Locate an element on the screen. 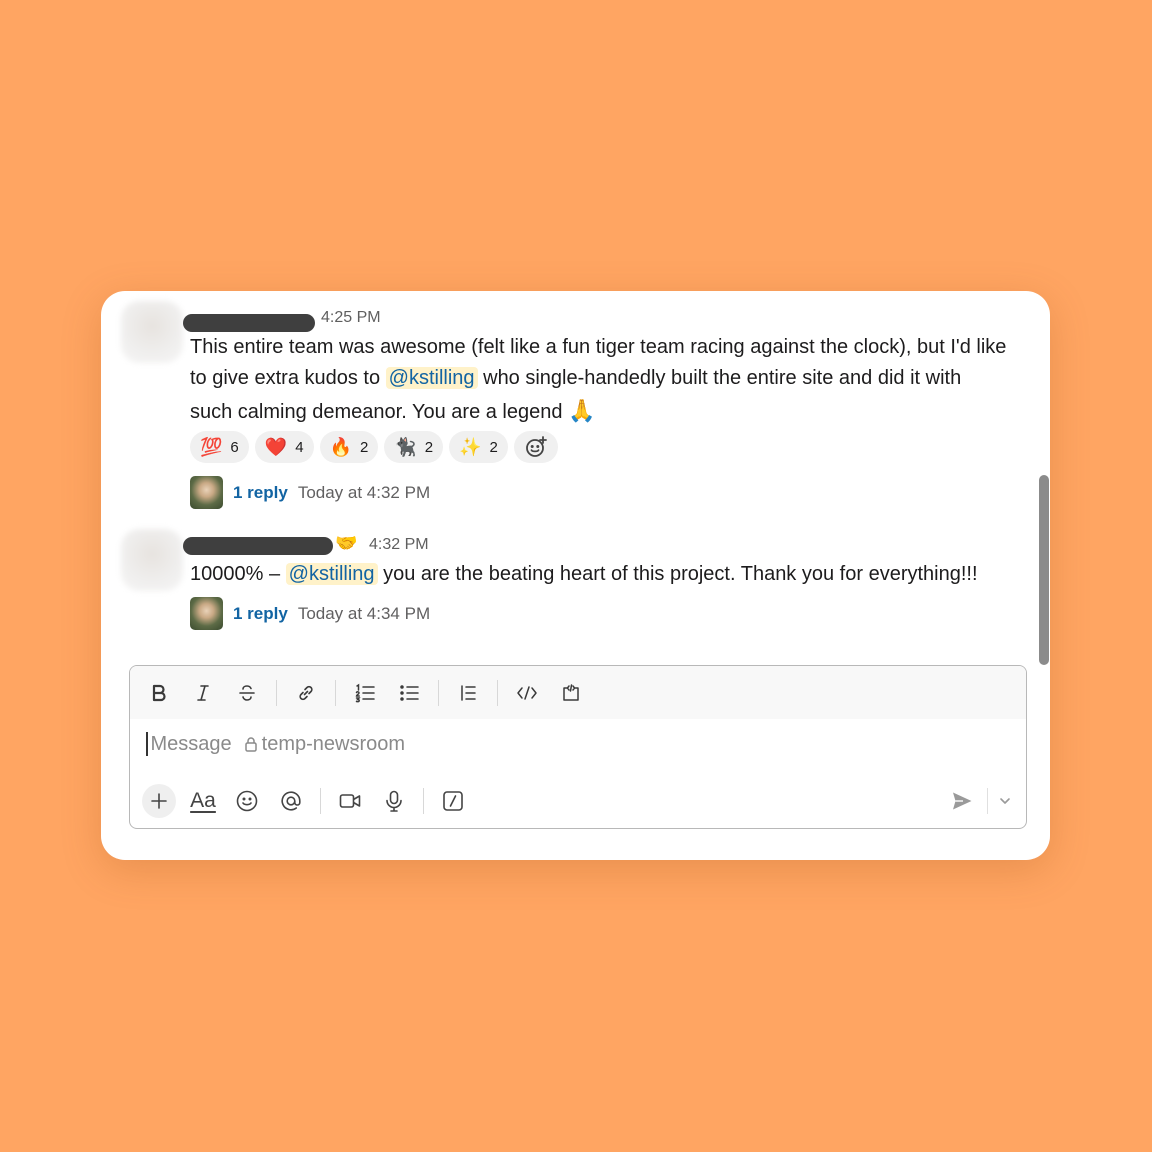 Image resolution: width=1152 pixels, height=1152 pixels. code-block-button is located at coordinates (571, 693).